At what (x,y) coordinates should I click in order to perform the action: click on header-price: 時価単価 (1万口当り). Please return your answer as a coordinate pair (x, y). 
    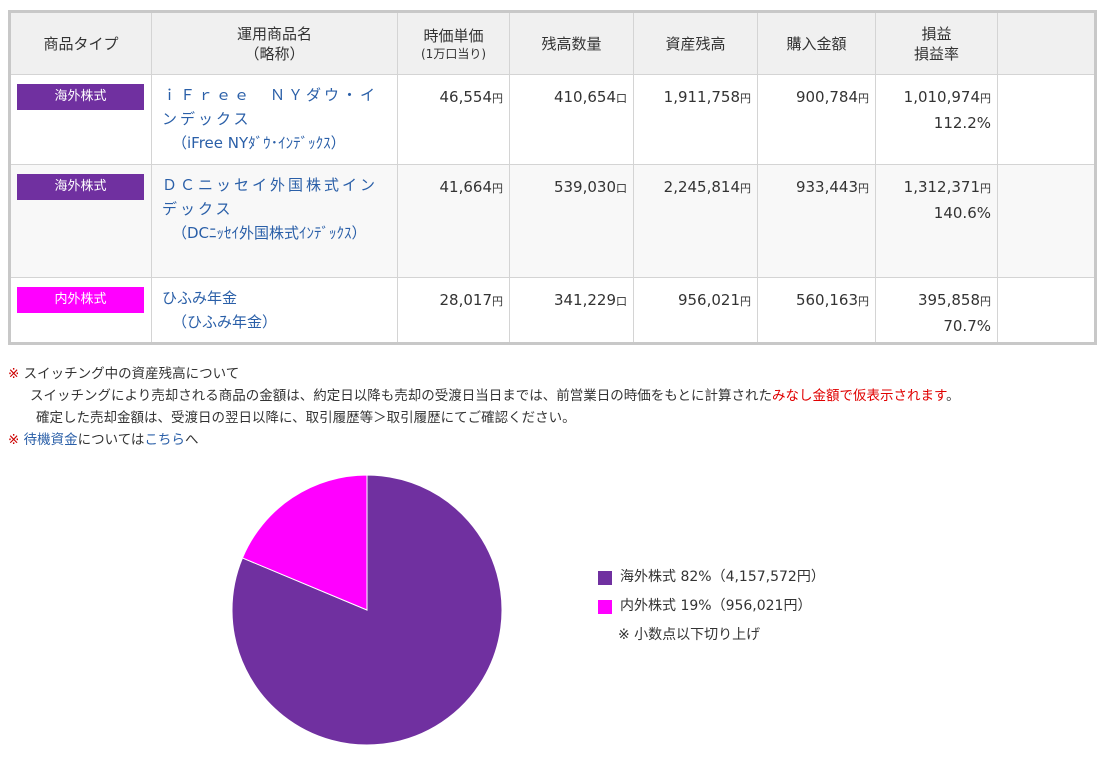
    Looking at the image, I should click on (453, 43).